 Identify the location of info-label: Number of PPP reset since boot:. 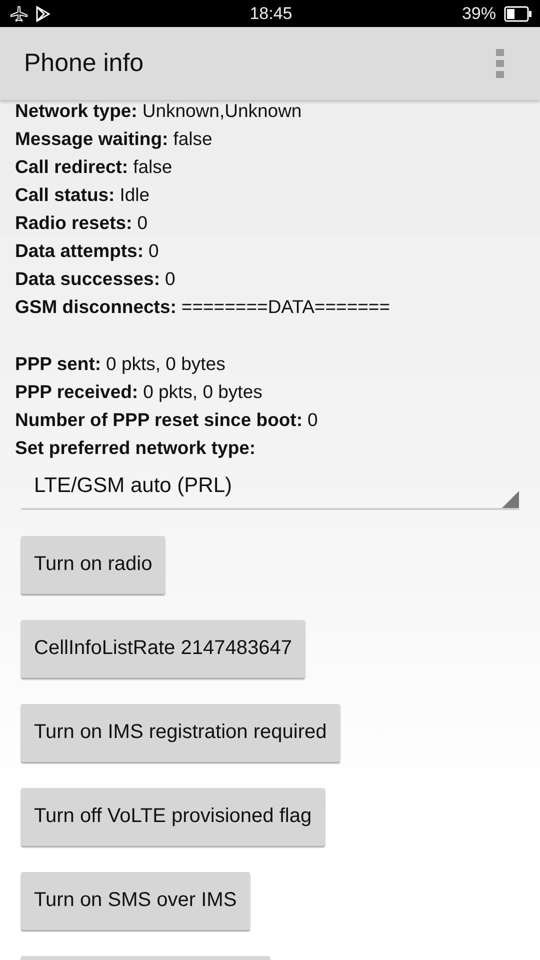
(158, 420).